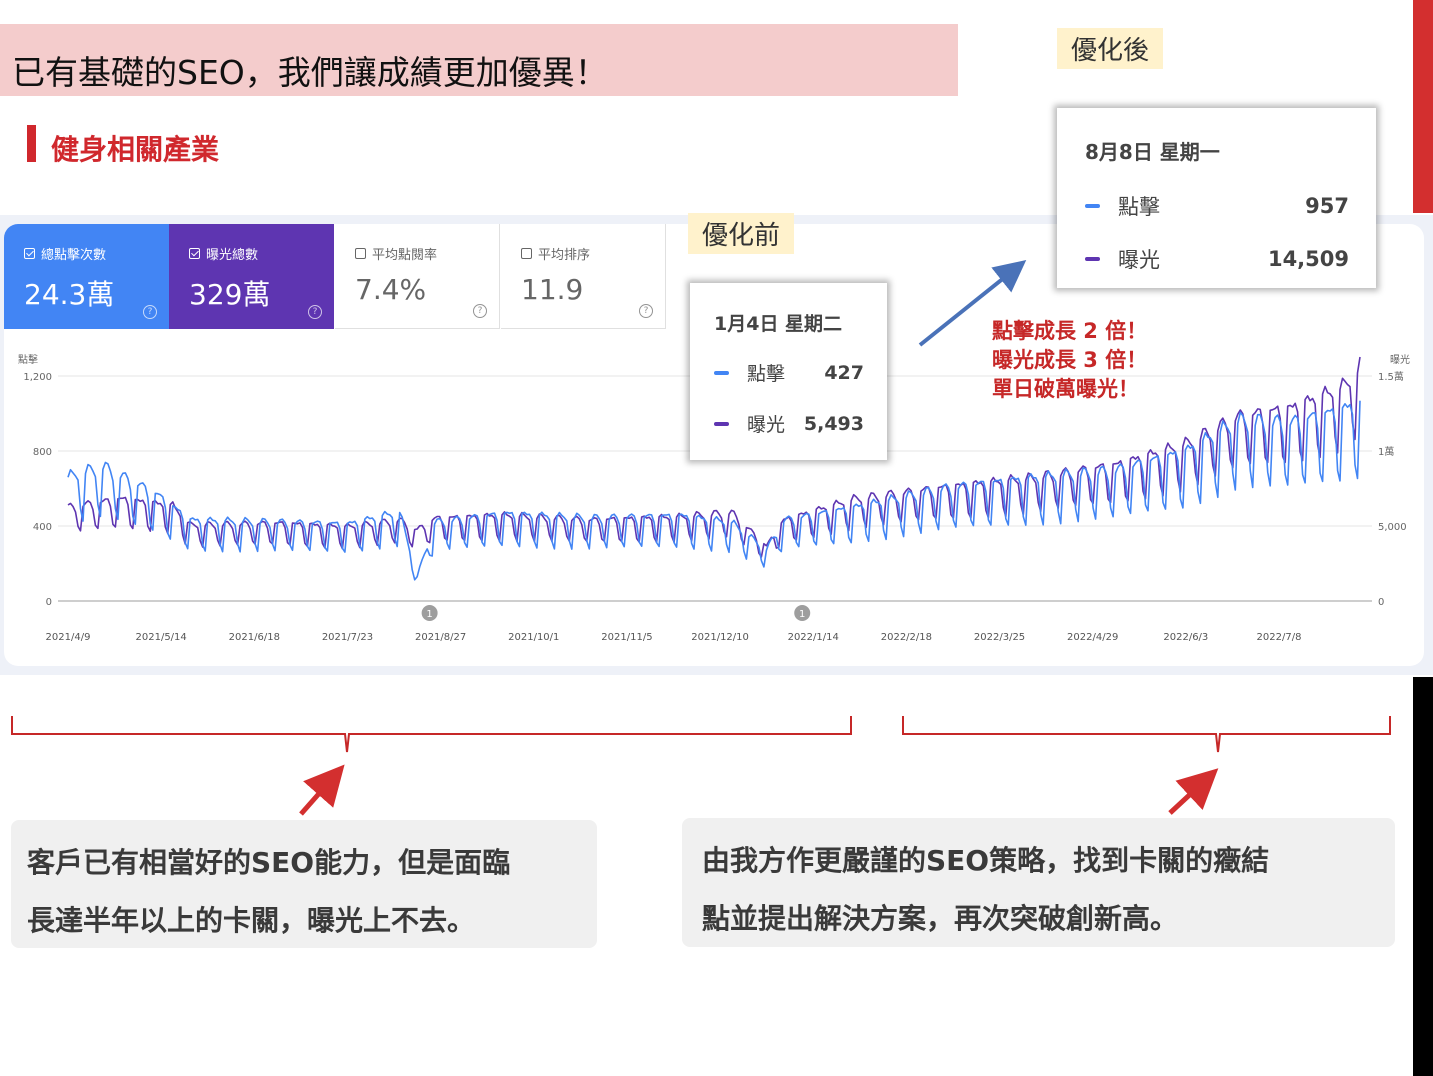  I want to click on explanation-line: 客戶已有相當好的SEO能力，但是面臨, so click(269, 862).